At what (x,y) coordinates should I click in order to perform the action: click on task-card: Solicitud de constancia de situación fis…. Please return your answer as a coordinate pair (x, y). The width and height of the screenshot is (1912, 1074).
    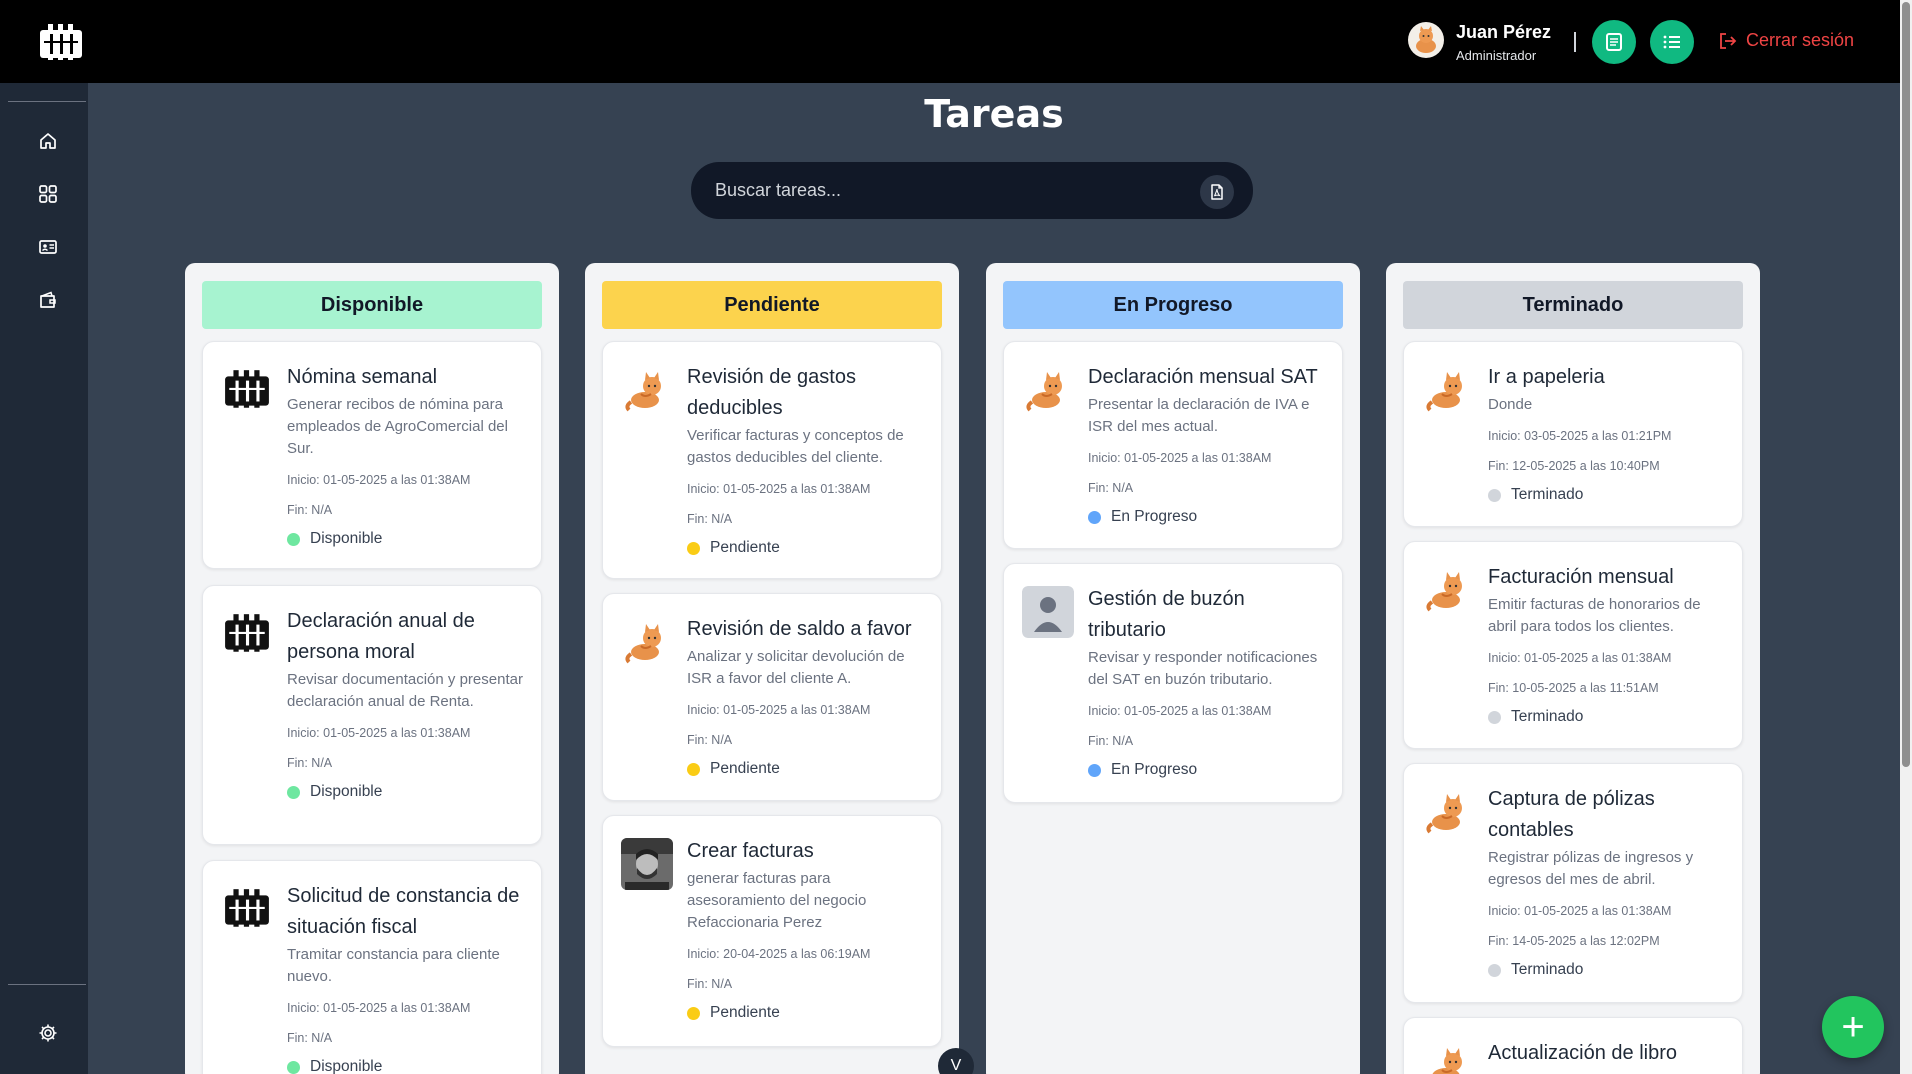
    Looking at the image, I should click on (372, 967).